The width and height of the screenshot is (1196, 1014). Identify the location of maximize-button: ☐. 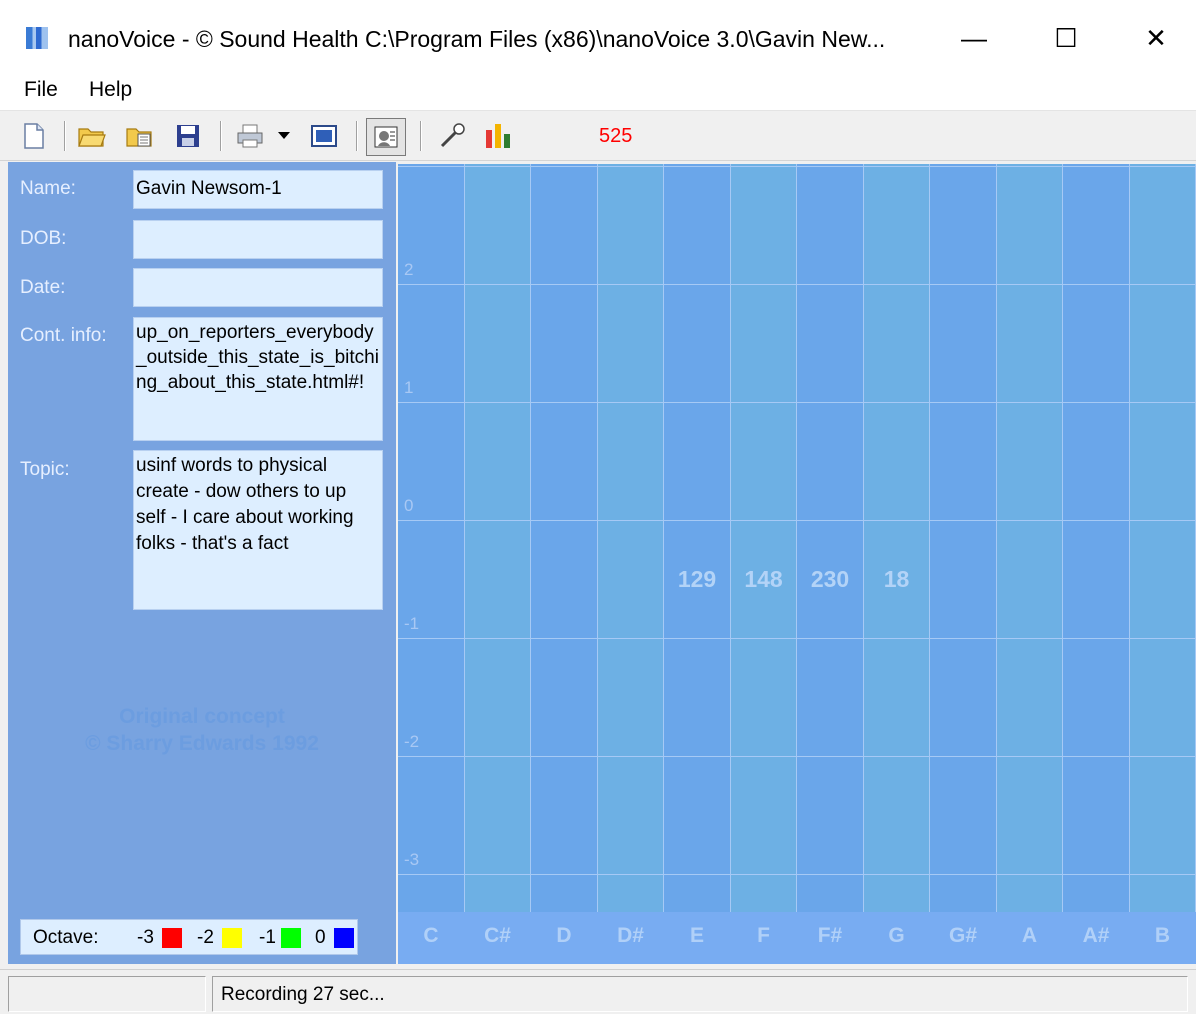
(1066, 38).